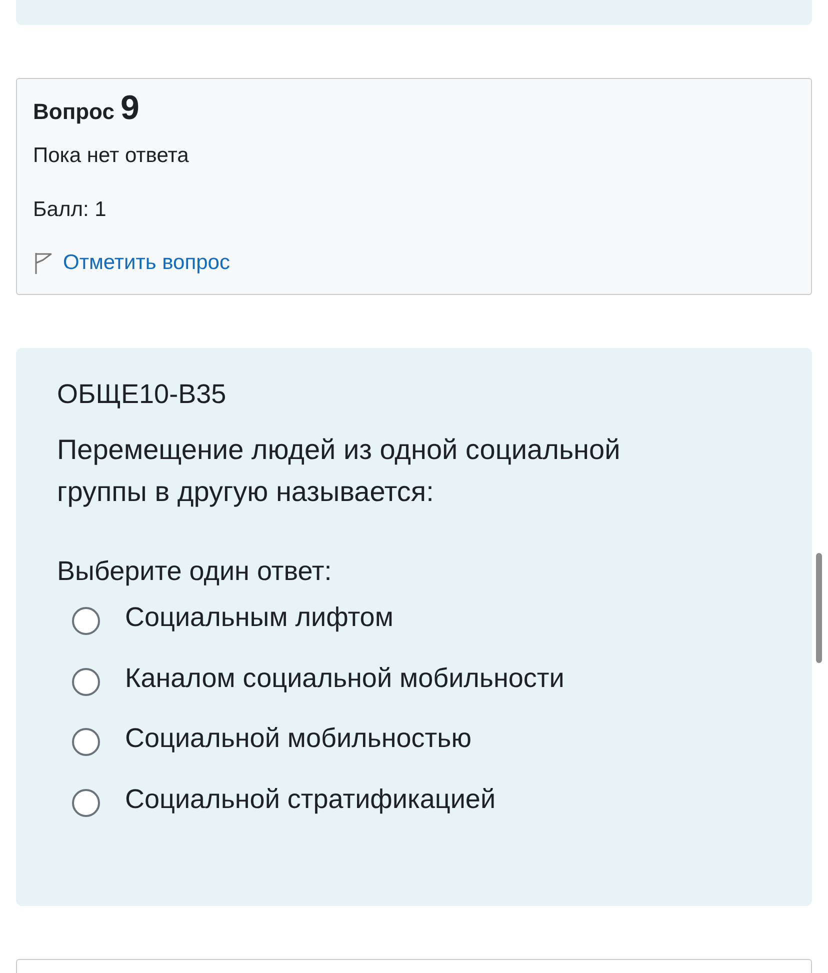 This screenshot has width=828, height=973. I want to click on scrollbar-thumb, so click(819, 608).